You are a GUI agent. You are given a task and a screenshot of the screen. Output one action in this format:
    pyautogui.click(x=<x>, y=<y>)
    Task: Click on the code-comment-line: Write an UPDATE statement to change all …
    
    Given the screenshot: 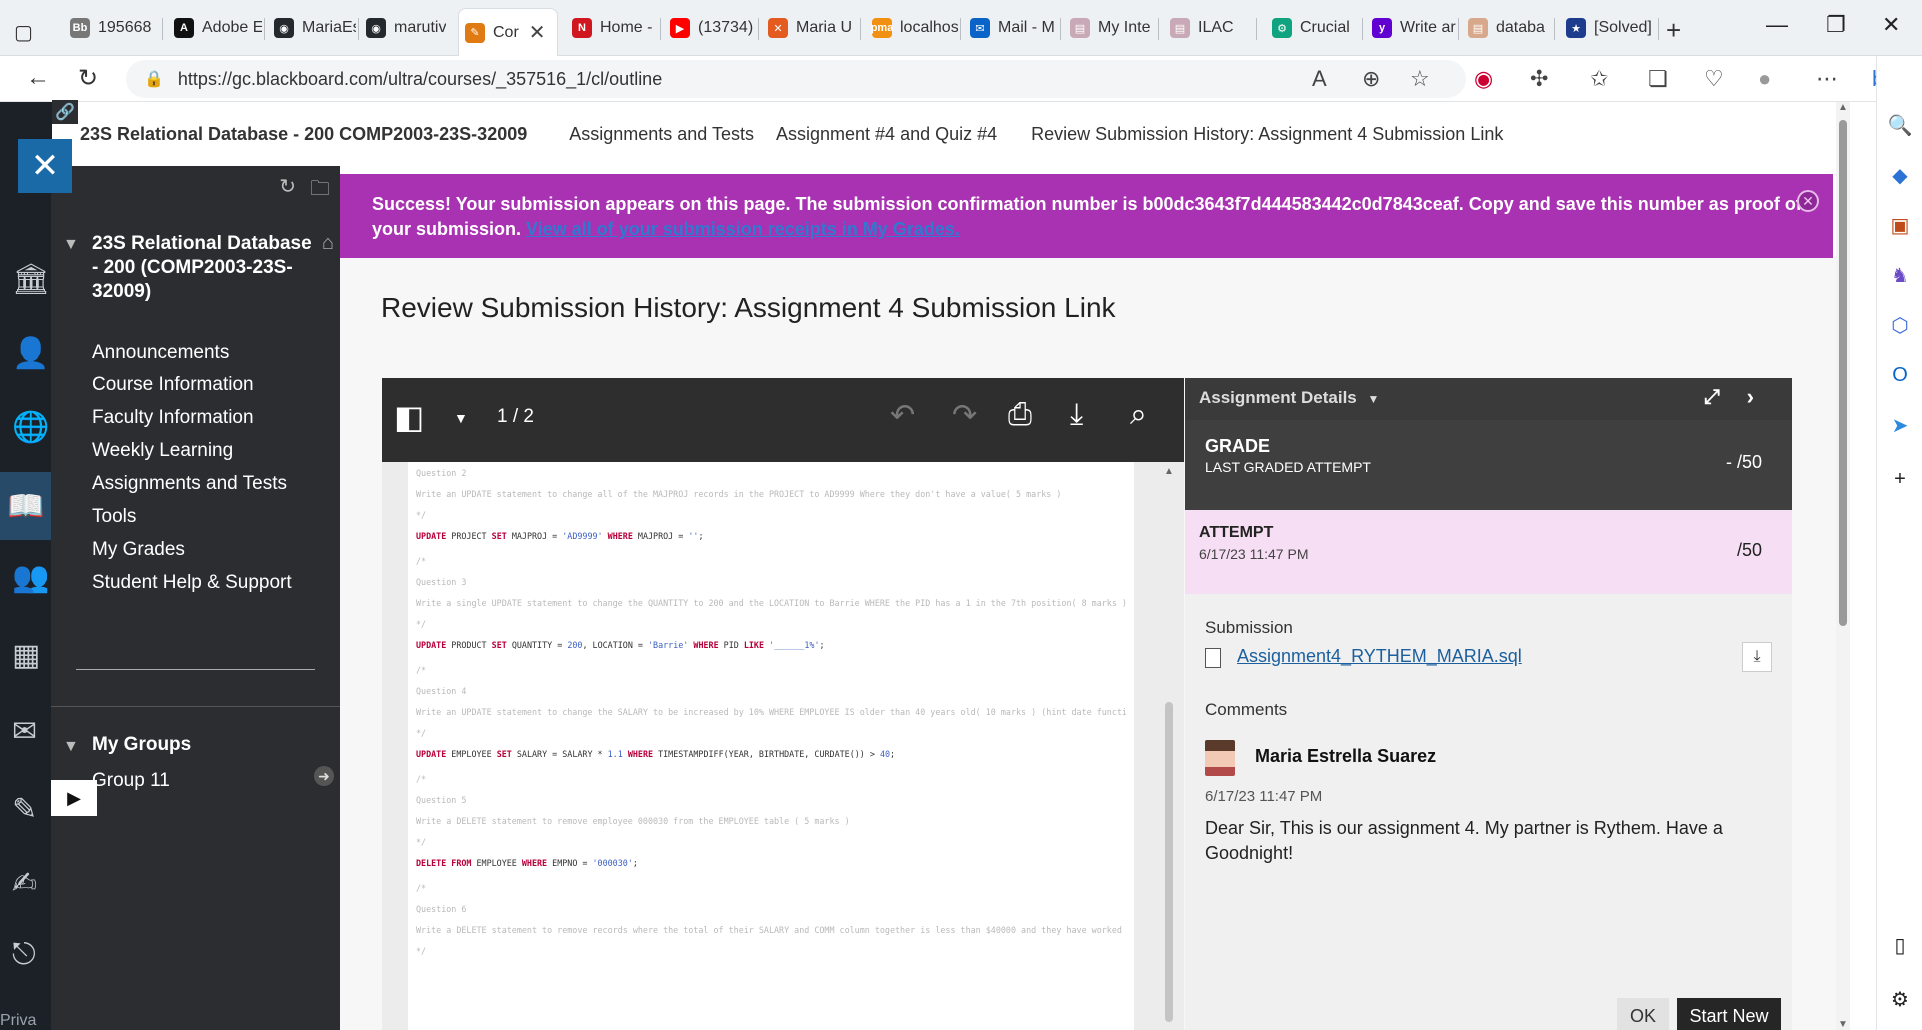 What is the action you would take?
    pyautogui.click(x=739, y=494)
    